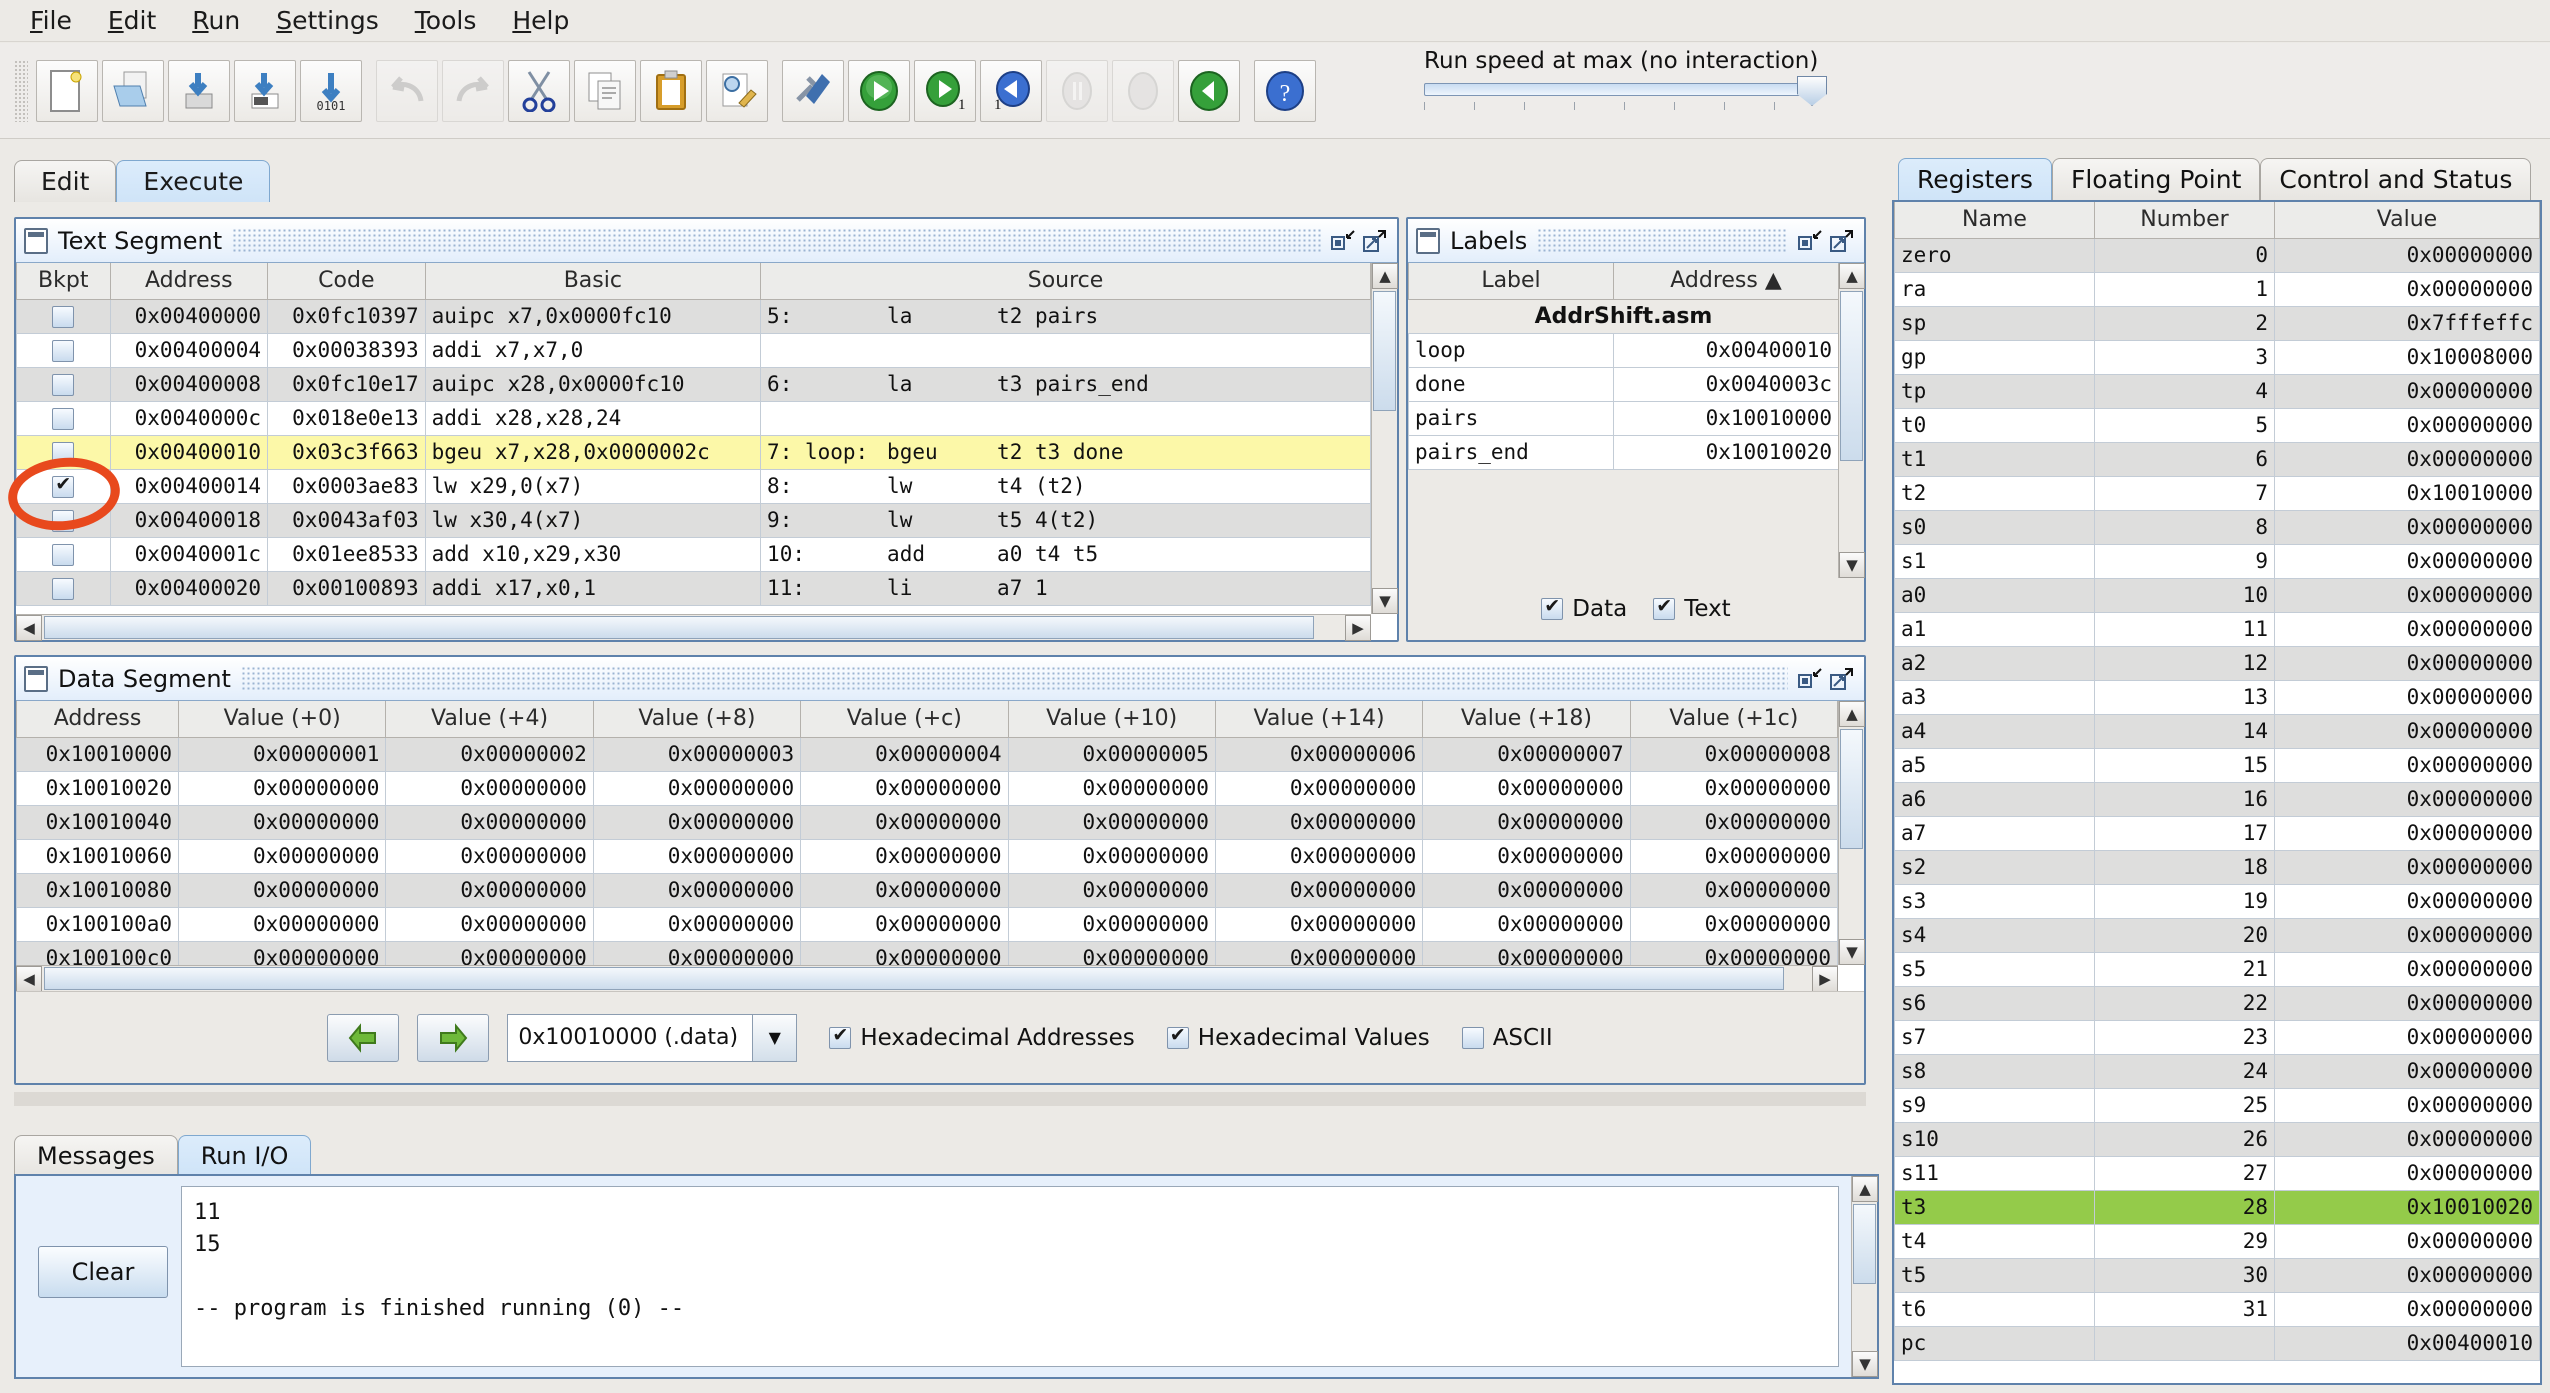 The image size is (2550, 1393). Describe the element at coordinates (97, 890) in the screenshot. I see `data-address-cell: 0x10010080` at that location.